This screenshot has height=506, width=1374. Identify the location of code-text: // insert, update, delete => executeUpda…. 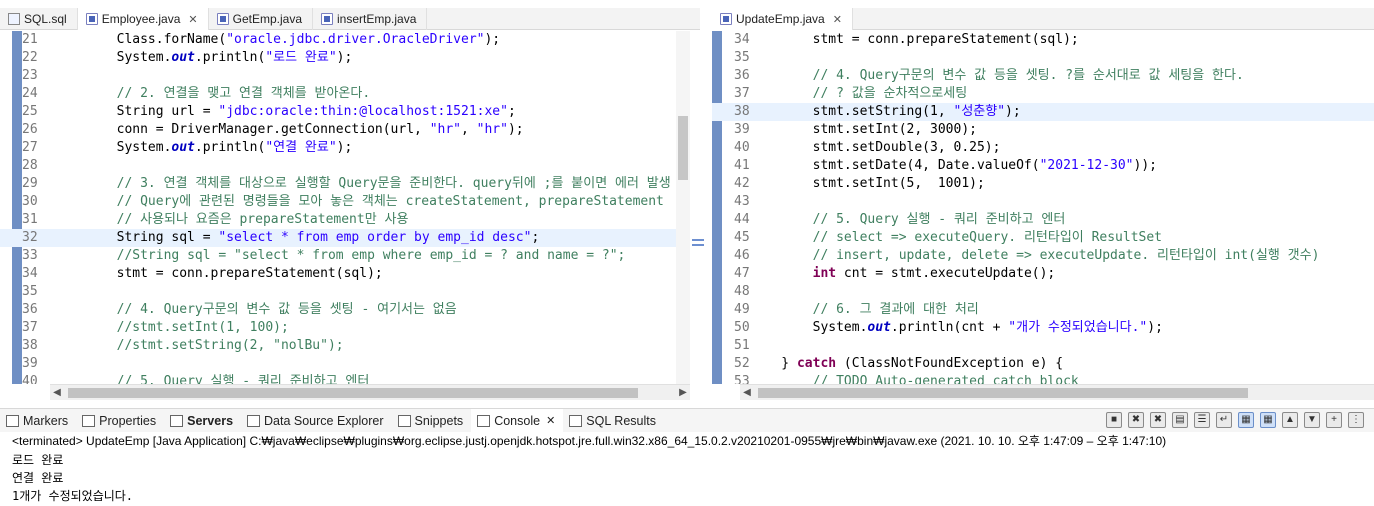
(1066, 255).